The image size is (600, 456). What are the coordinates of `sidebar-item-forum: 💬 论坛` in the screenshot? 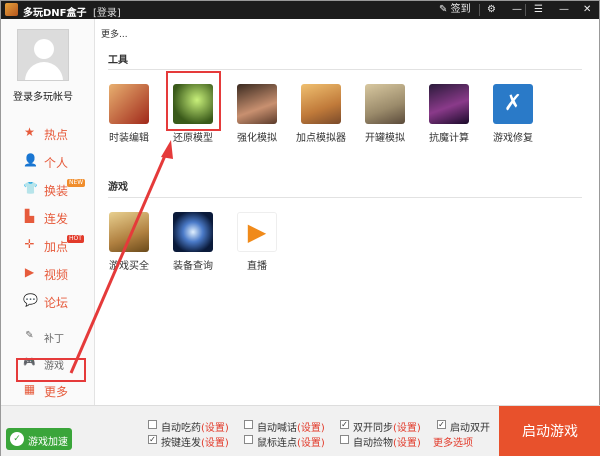 It's located at (48, 301).